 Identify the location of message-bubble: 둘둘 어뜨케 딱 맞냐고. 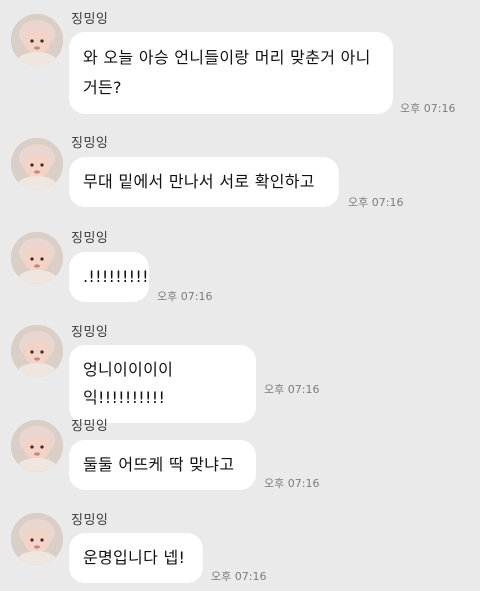
(162, 465).